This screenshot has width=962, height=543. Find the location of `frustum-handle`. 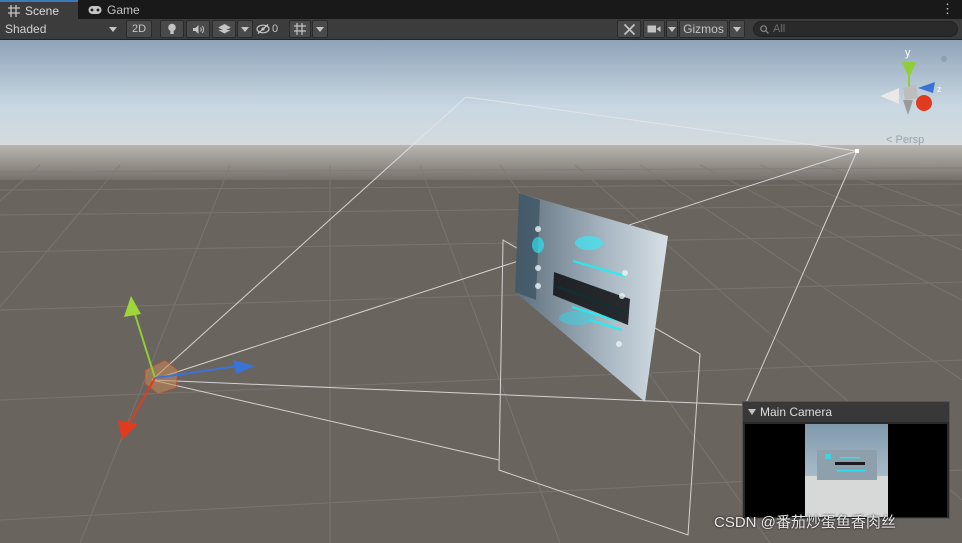

frustum-handle is located at coordinates (857, 151).